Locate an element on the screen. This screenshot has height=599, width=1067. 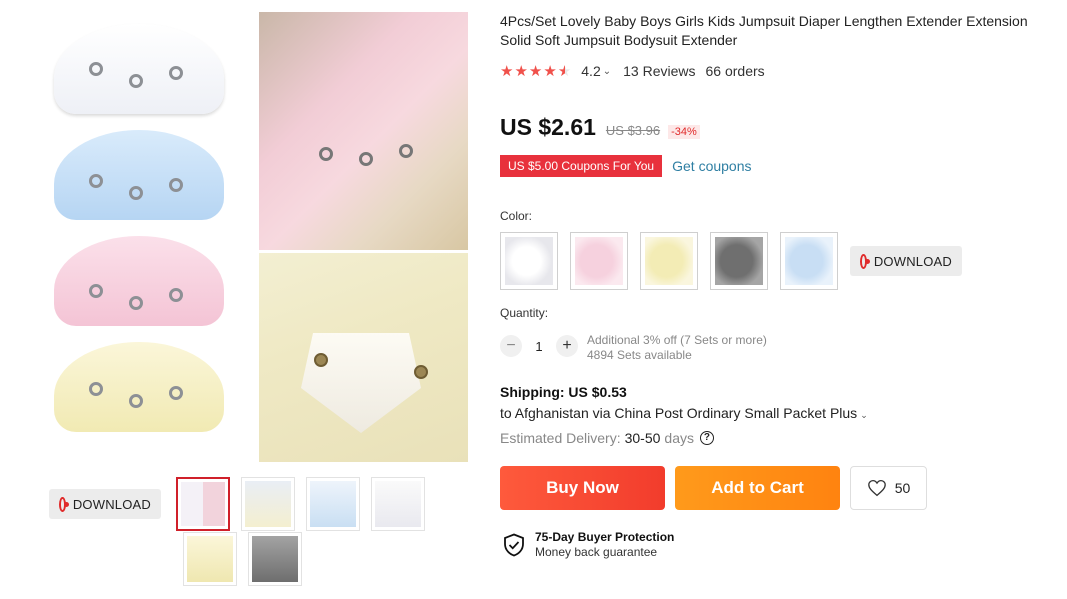
blue-extender-pad is located at coordinates (139, 175).